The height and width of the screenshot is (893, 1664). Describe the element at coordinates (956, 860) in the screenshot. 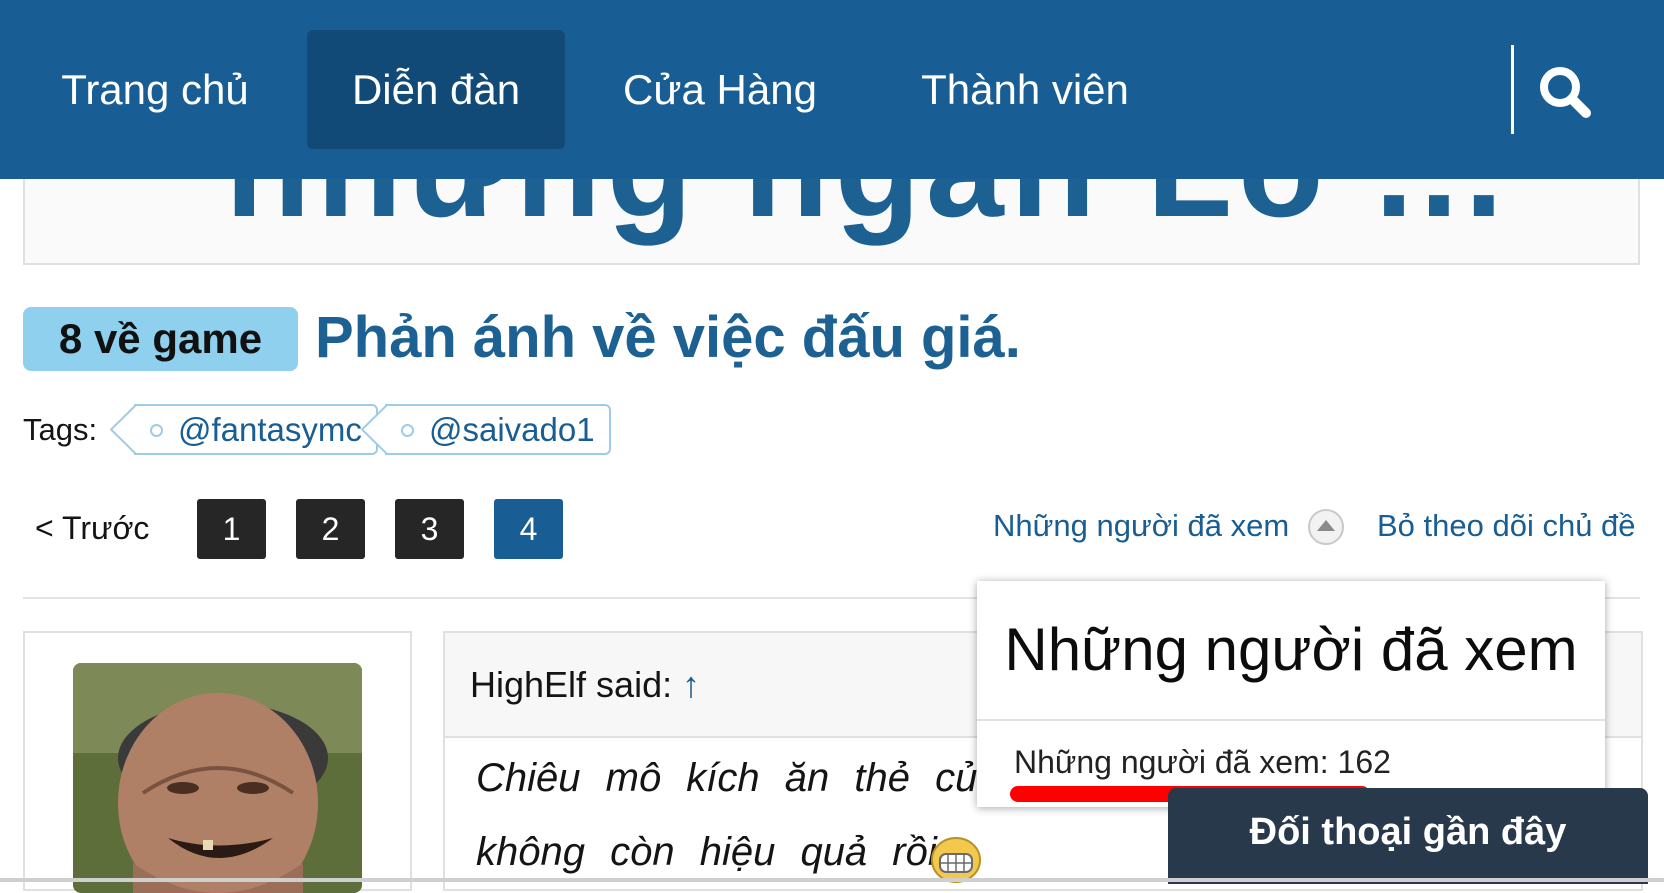

I see `grin-emoji-icon` at that location.